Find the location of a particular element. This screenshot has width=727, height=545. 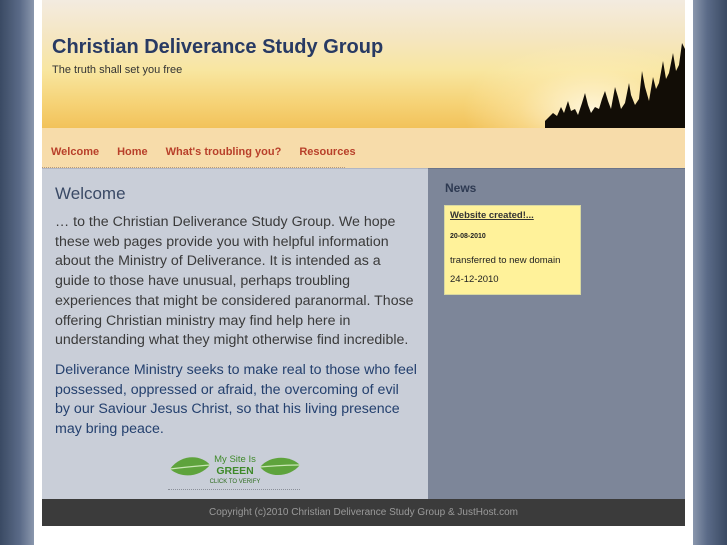

badge-line-3: CLICK TO VERIFY is located at coordinates (235, 482).